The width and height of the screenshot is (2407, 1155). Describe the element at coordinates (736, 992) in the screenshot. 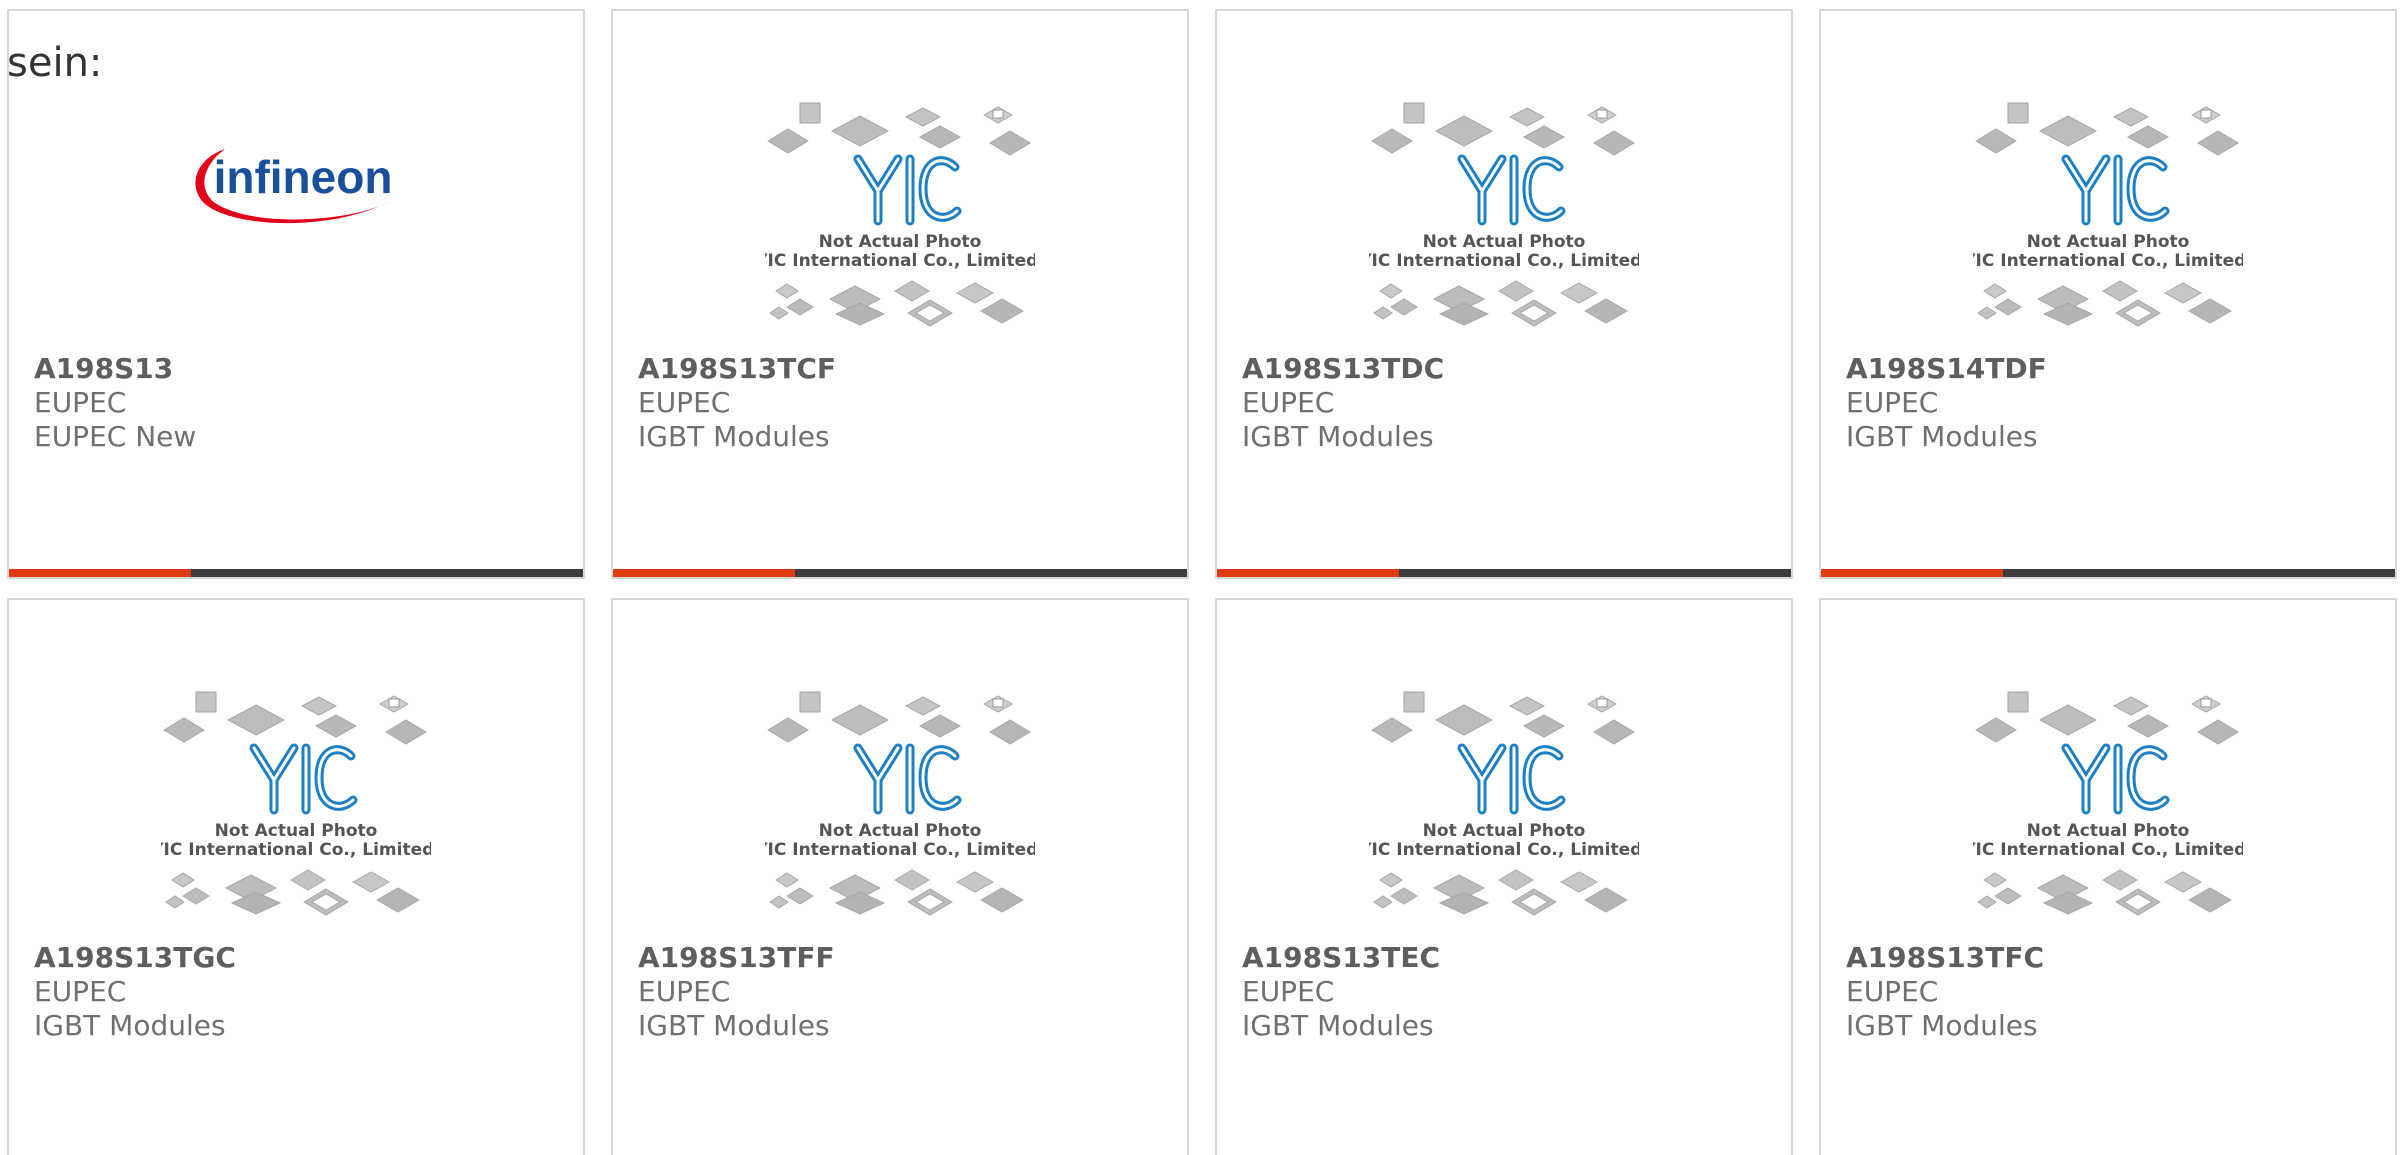

I see `product-info: A198S13TFF EUPEC IGBT Modules` at that location.